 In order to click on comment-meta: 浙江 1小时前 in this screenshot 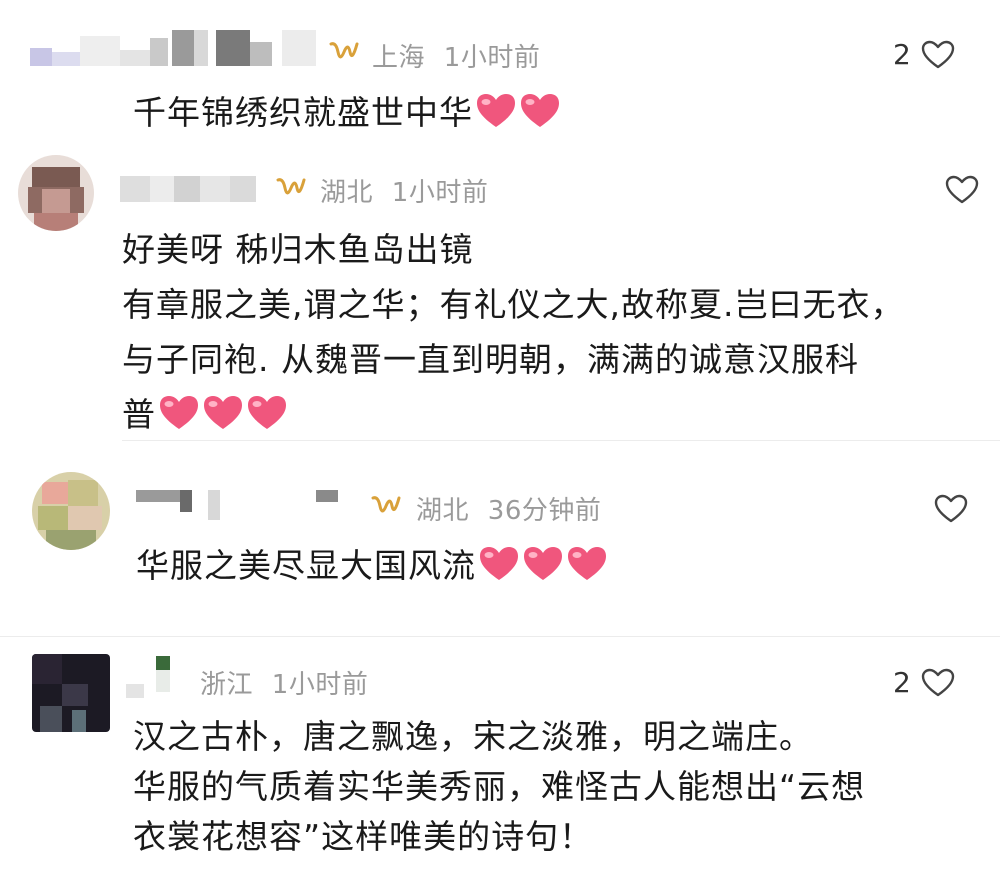, I will do `click(284, 682)`.